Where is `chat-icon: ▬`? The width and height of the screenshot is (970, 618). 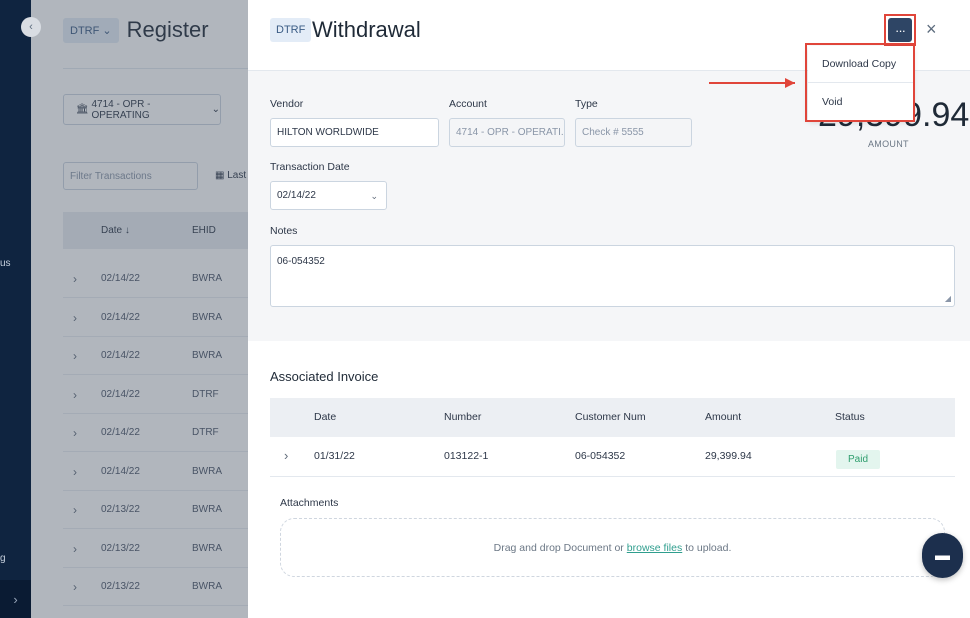
chat-icon: ▬ is located at coordinates (942, 555).